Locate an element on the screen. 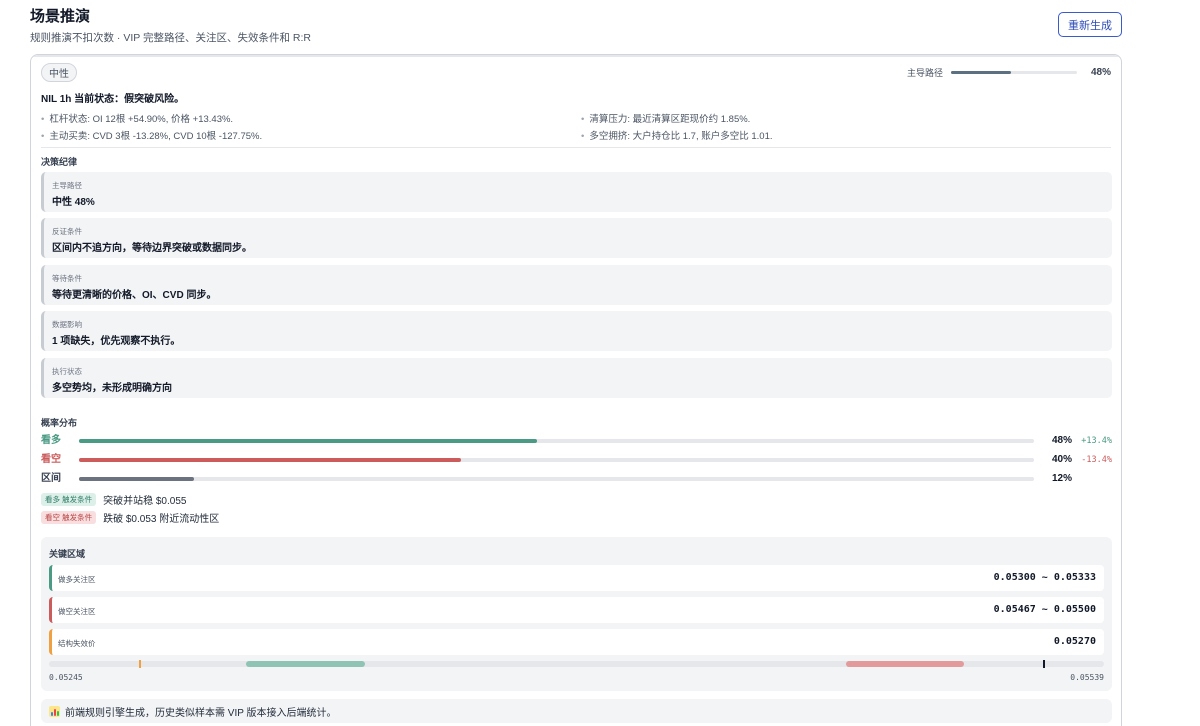 This screenshot has width=1200, height=726. rule-value: 1 项缺失，优先观察不执行。 is located at coordinates (116, 341).